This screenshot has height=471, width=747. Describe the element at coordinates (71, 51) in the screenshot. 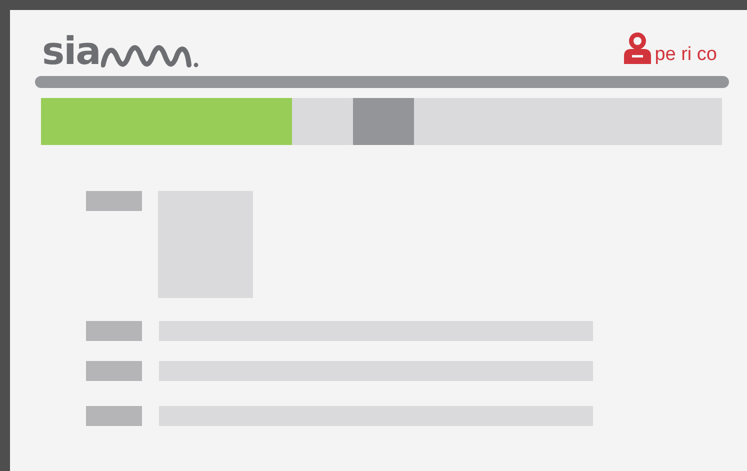

I see `logo: sia` at that location.